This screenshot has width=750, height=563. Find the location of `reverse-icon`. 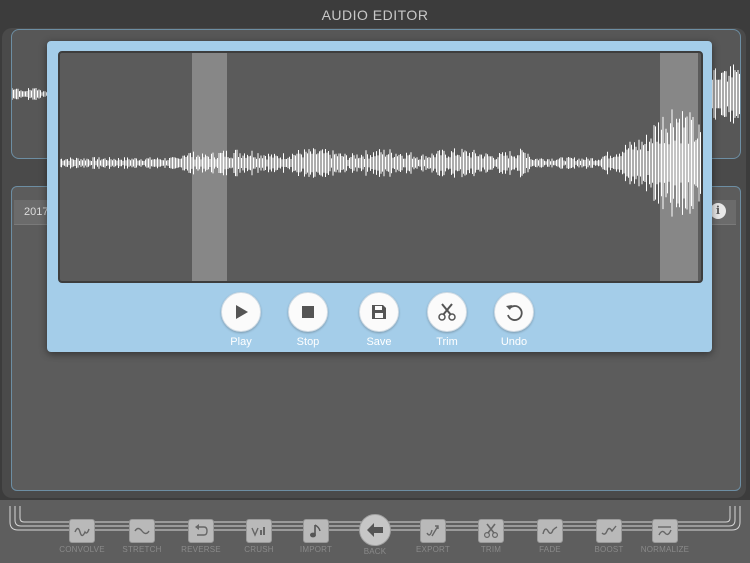

reverse-icon is located at coordinates (201, 531).